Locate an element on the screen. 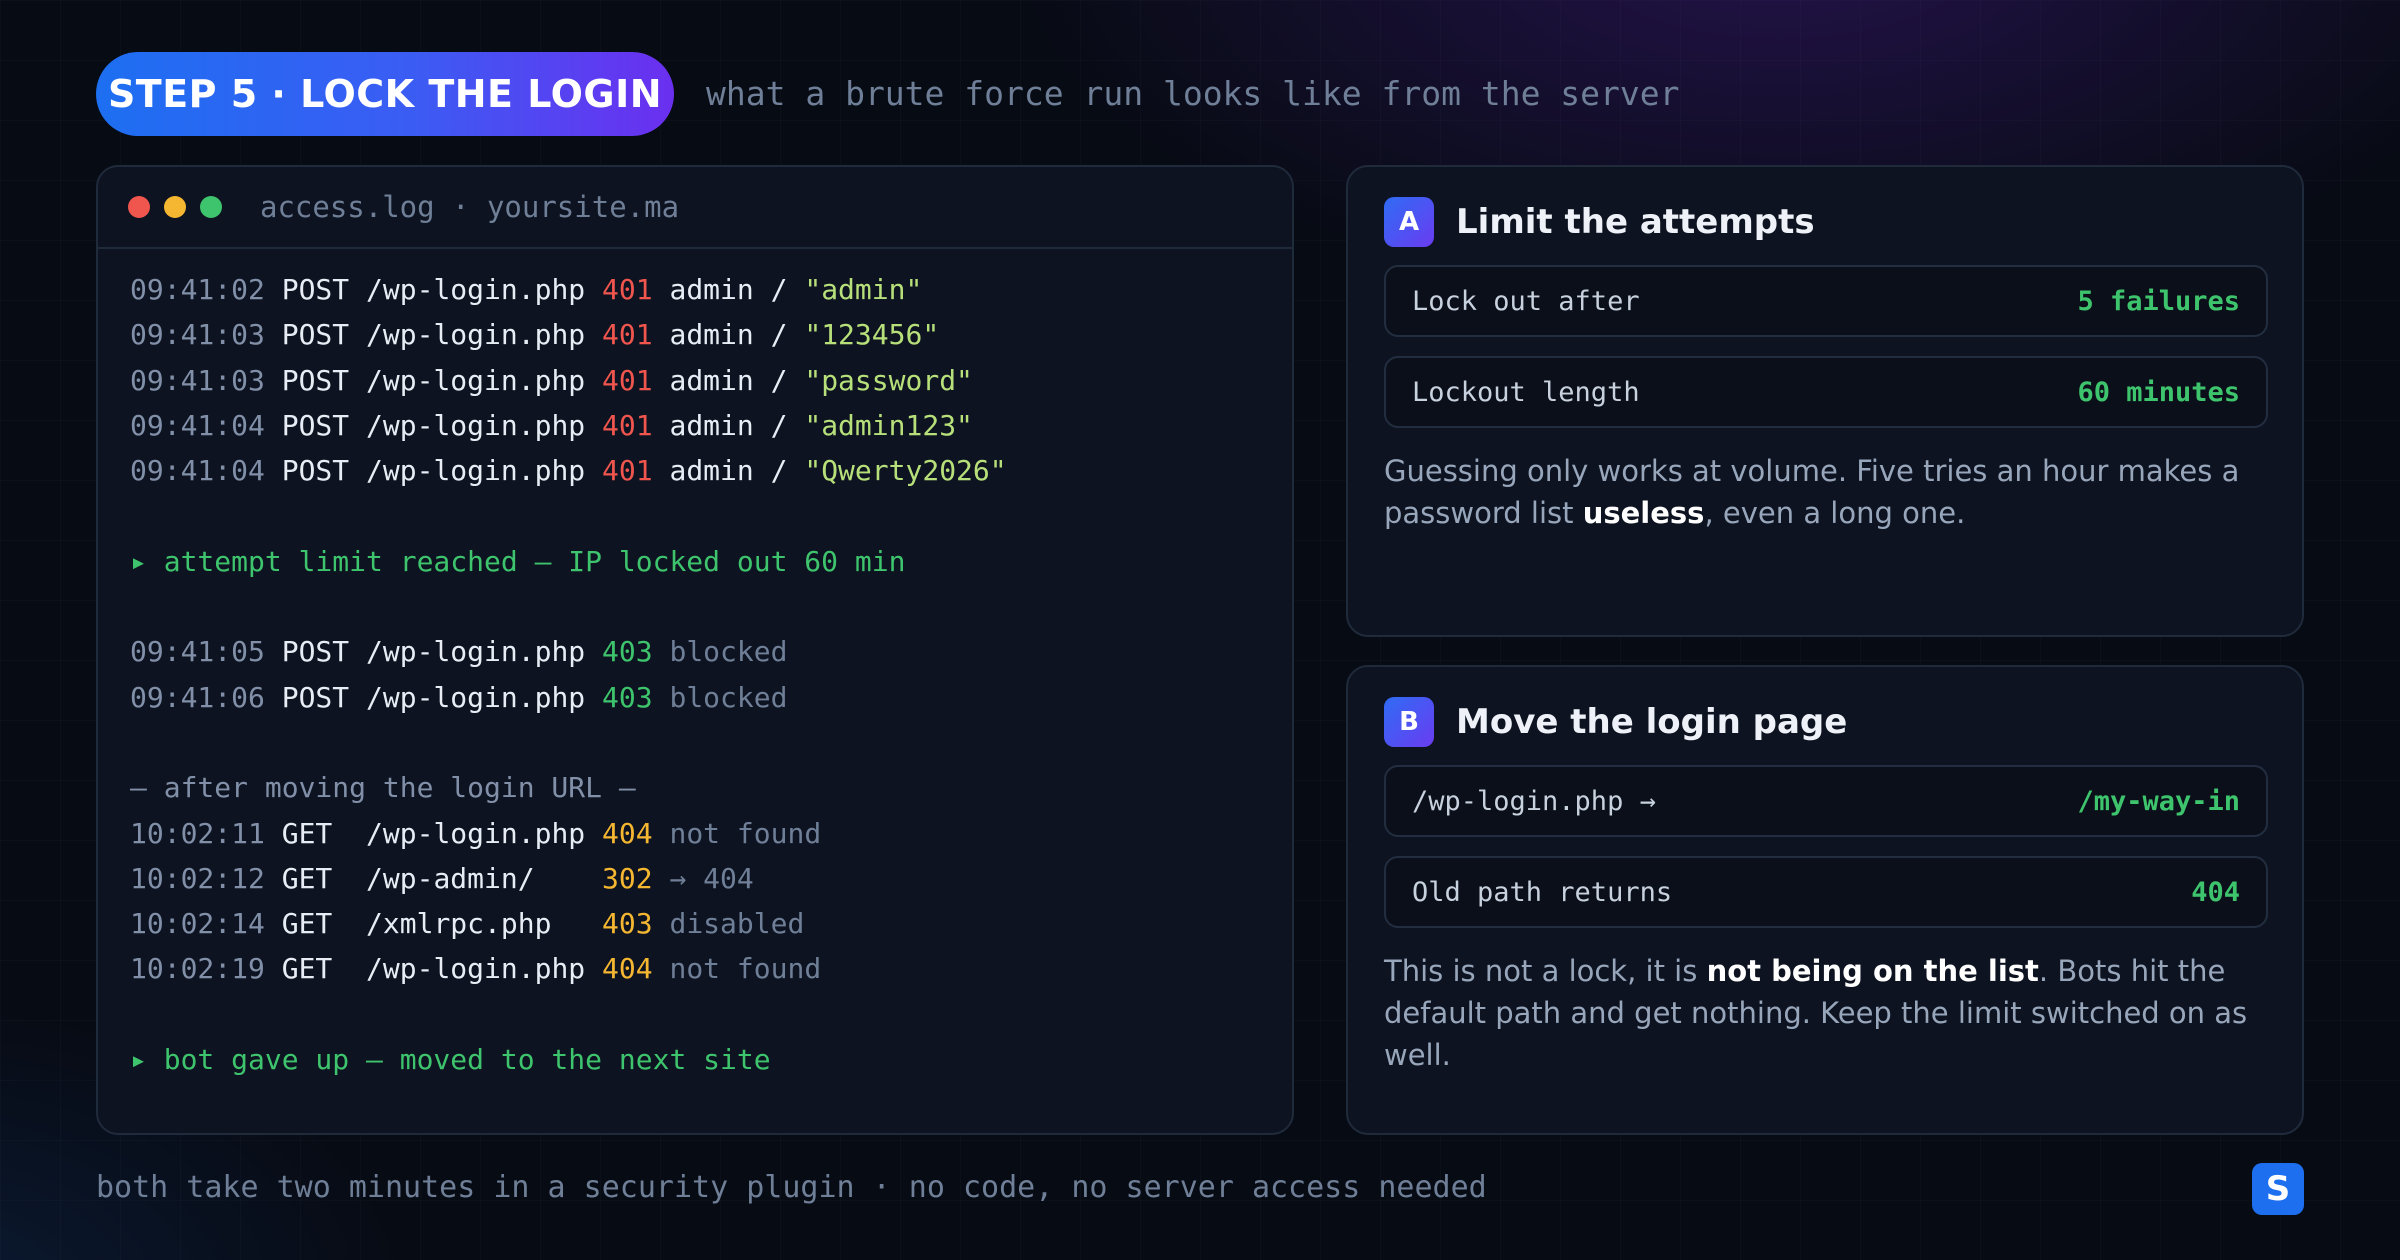 The width and height of the screenshot is (2400, 1260). setting-label: Old path returns is located at coordinates (1542, 892).